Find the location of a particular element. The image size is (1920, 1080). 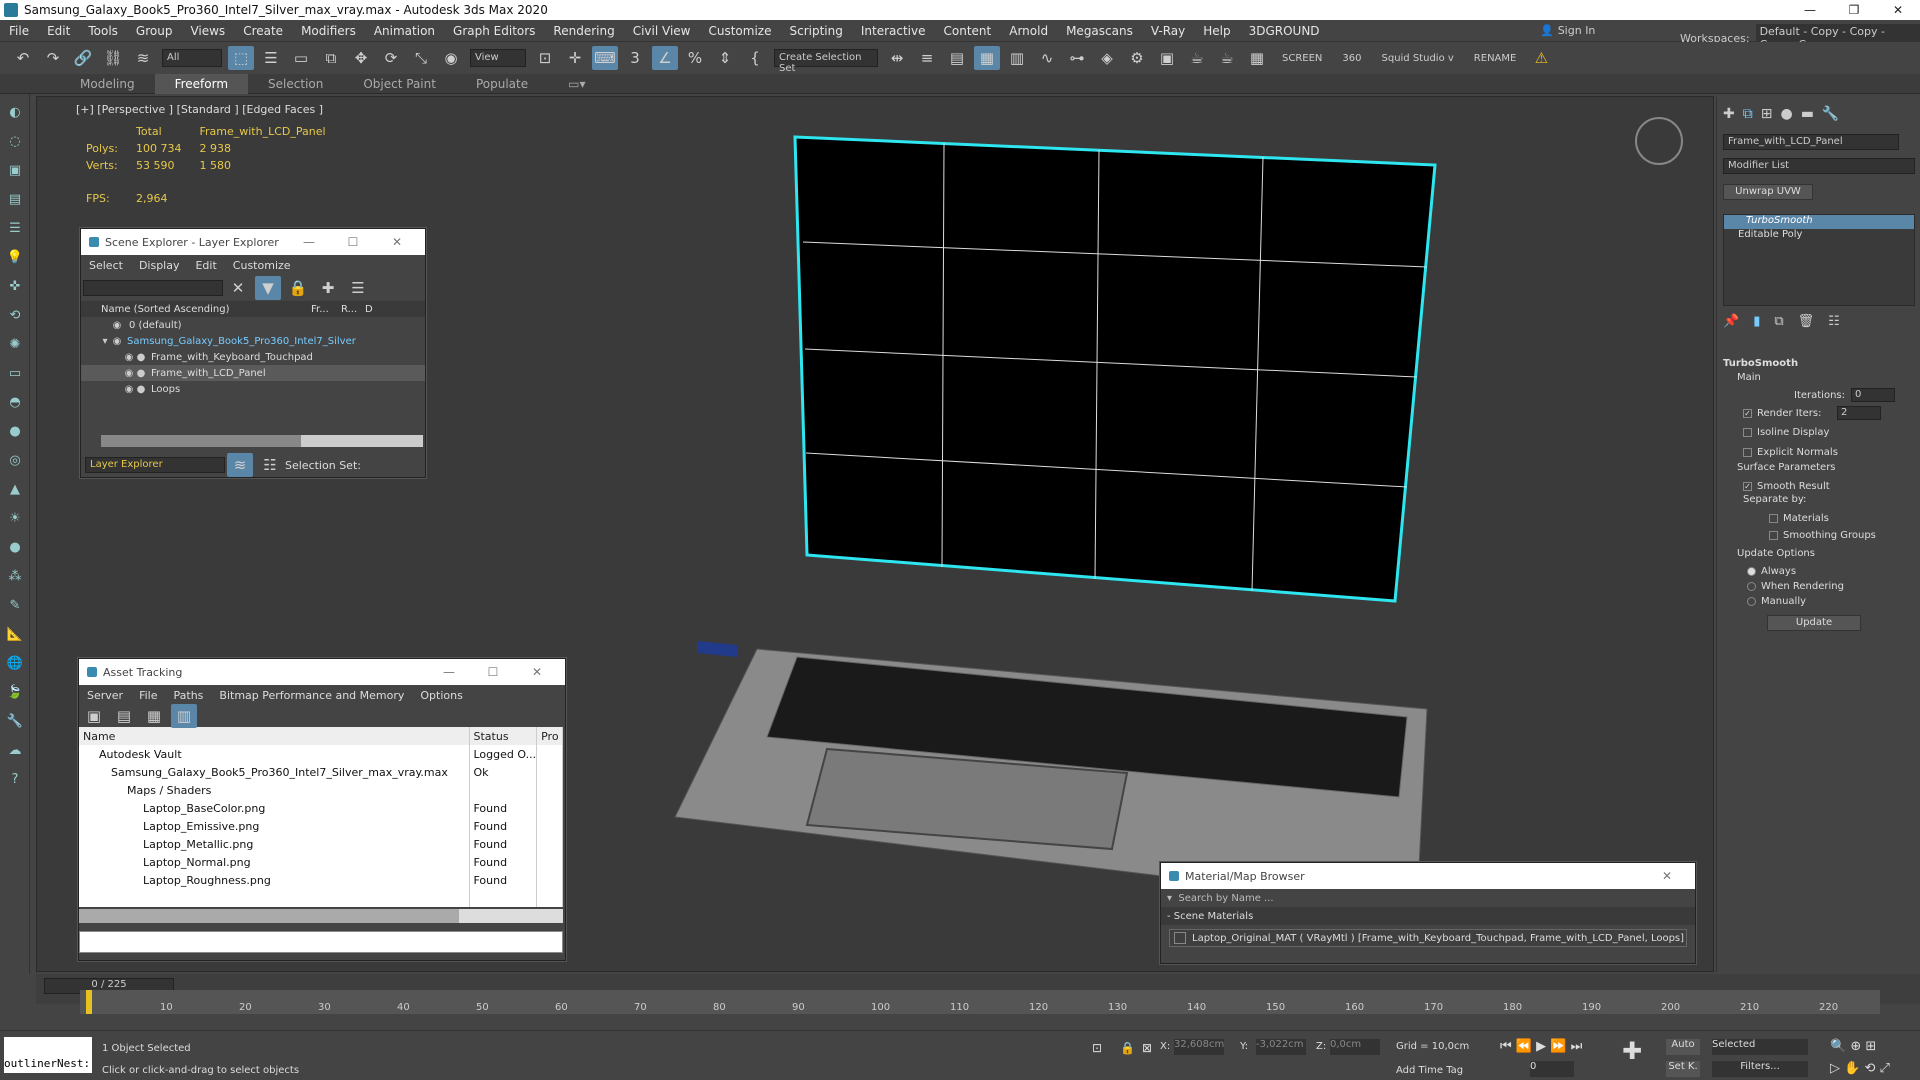

menu-modifiers: Modifiers is located at coordinates (328, 31).